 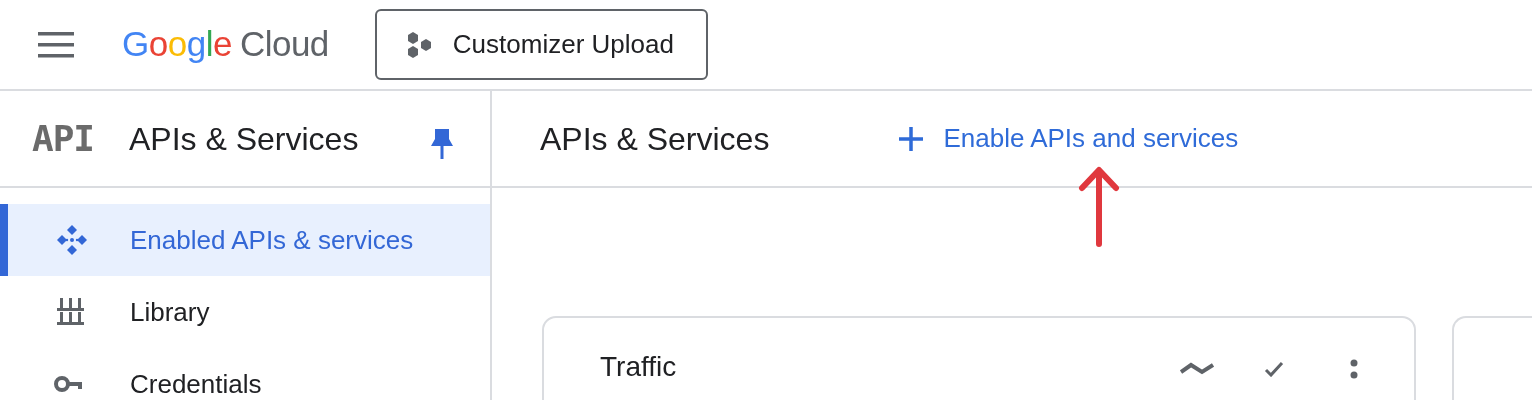 What do you see at coordinates (442, 143) in the screenshot?
I see `pin-button` at bounding box center [442, 143].